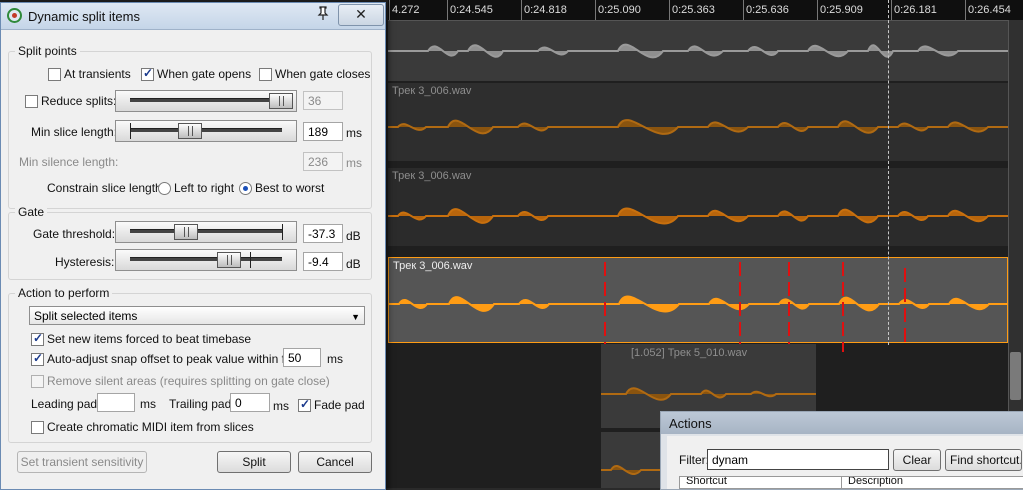 The image size is (1023, 490). I want to click on best-to-worst-radio, so click(245, 188).